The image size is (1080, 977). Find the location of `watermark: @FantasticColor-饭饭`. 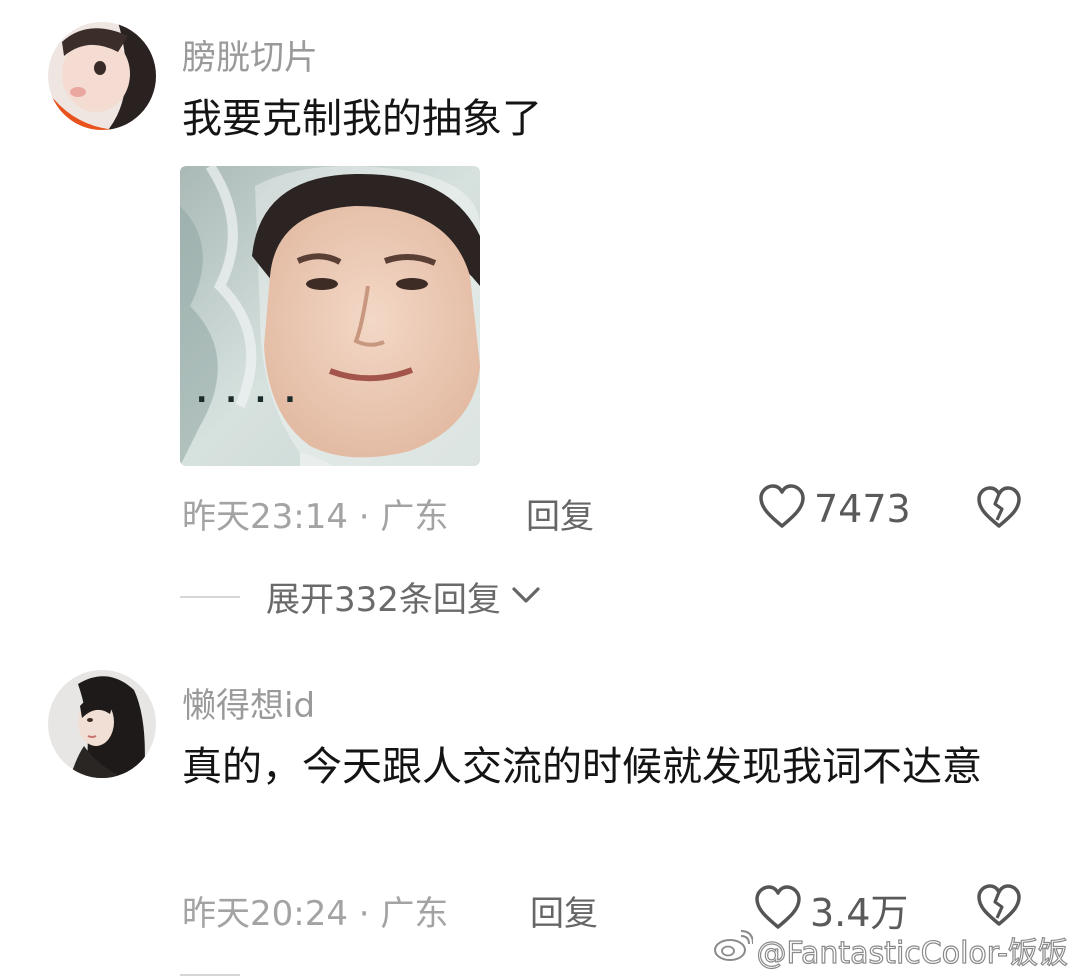

watermark: @FantasticColor-饭饭 is located at coordinates (891, 950).